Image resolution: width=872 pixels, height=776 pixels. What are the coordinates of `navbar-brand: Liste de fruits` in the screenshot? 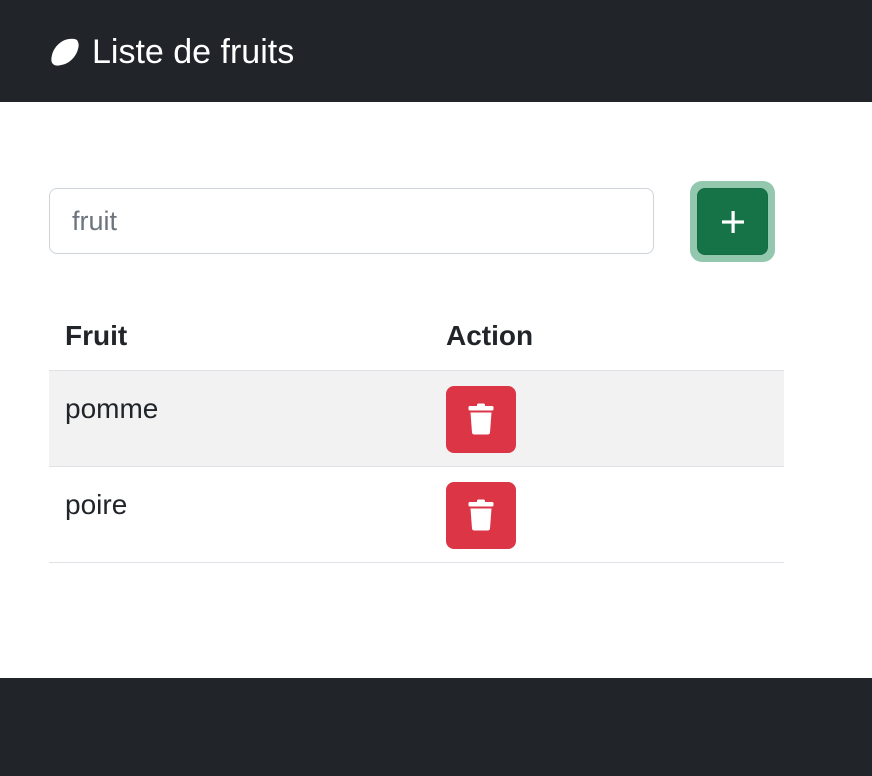 It's located at (171, 52).